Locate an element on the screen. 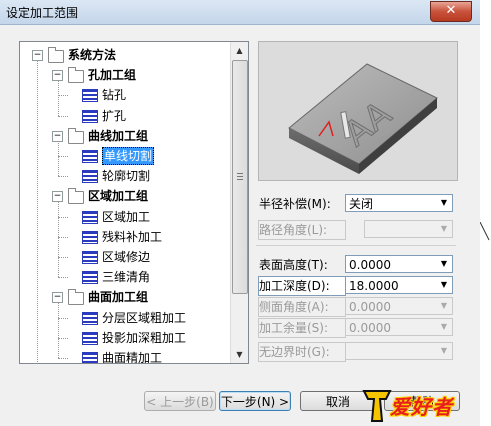 The height and width of the screenshot is (426, 491). tree-item-label: 曲面精加工 is located at coordinates (132, 357).